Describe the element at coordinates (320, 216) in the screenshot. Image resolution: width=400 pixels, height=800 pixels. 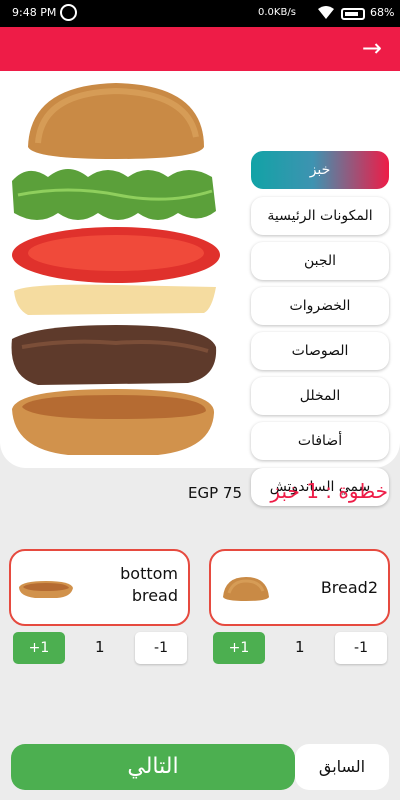
I see `category-main-ingredients: المكونات الرئيسية` at that location.